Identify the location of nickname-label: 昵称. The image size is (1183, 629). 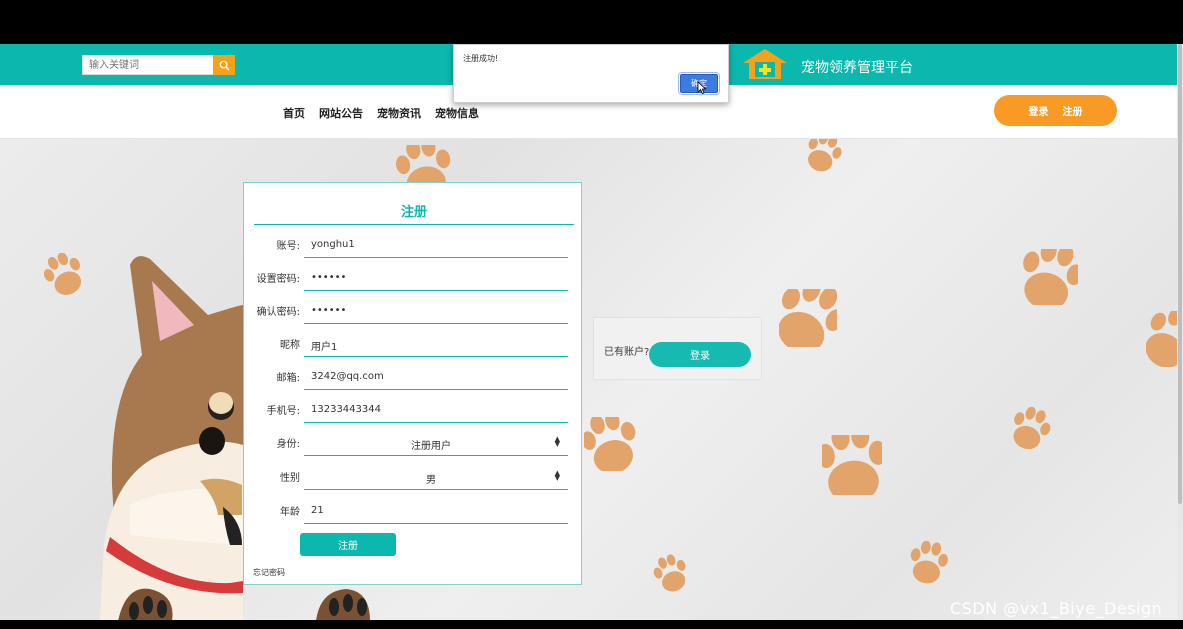
(290, 345).